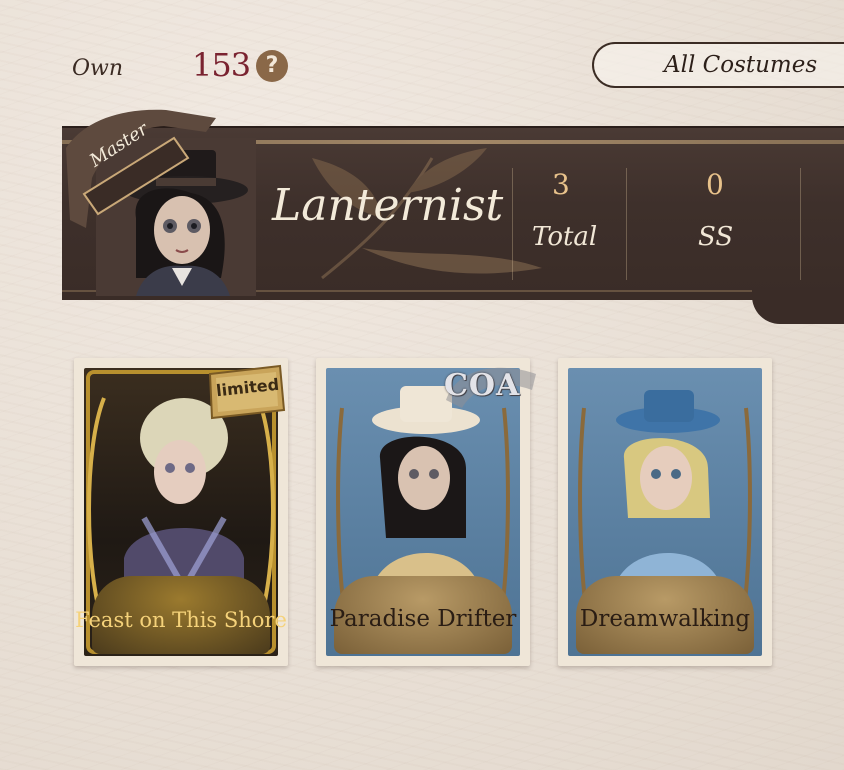 The height and width of the screenshot is (770, 844). Describe the element at coordinates (798, 307) in the screenshot. I see `banner-tab` at that location.